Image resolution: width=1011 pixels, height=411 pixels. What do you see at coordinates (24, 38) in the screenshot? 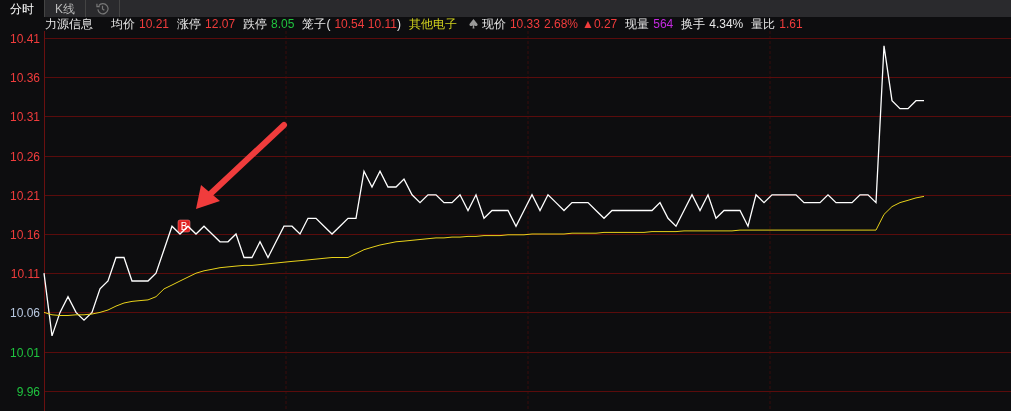
I see `axis-label: 10.41` at bounding box center [24, 38].